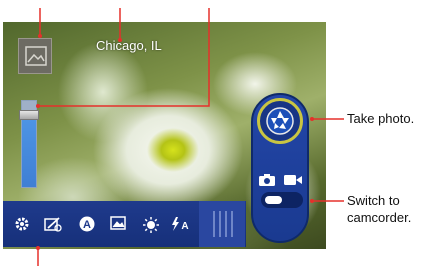 The image size is (430, 274). What do you see at coordinates (379, 217) in the screenshot?
I see `switch-callout-line2: camcorder.` at bounding box center [379, 217].